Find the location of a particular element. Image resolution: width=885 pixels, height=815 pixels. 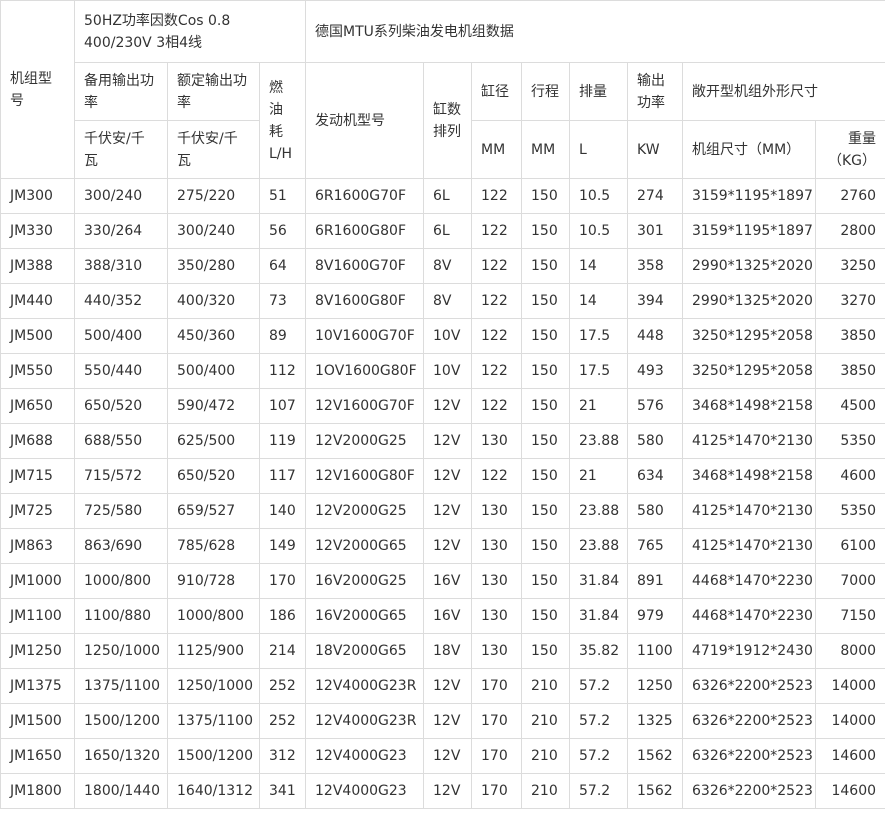

cell-standby-power: 1000/800 is located at coordinates (121, 581).